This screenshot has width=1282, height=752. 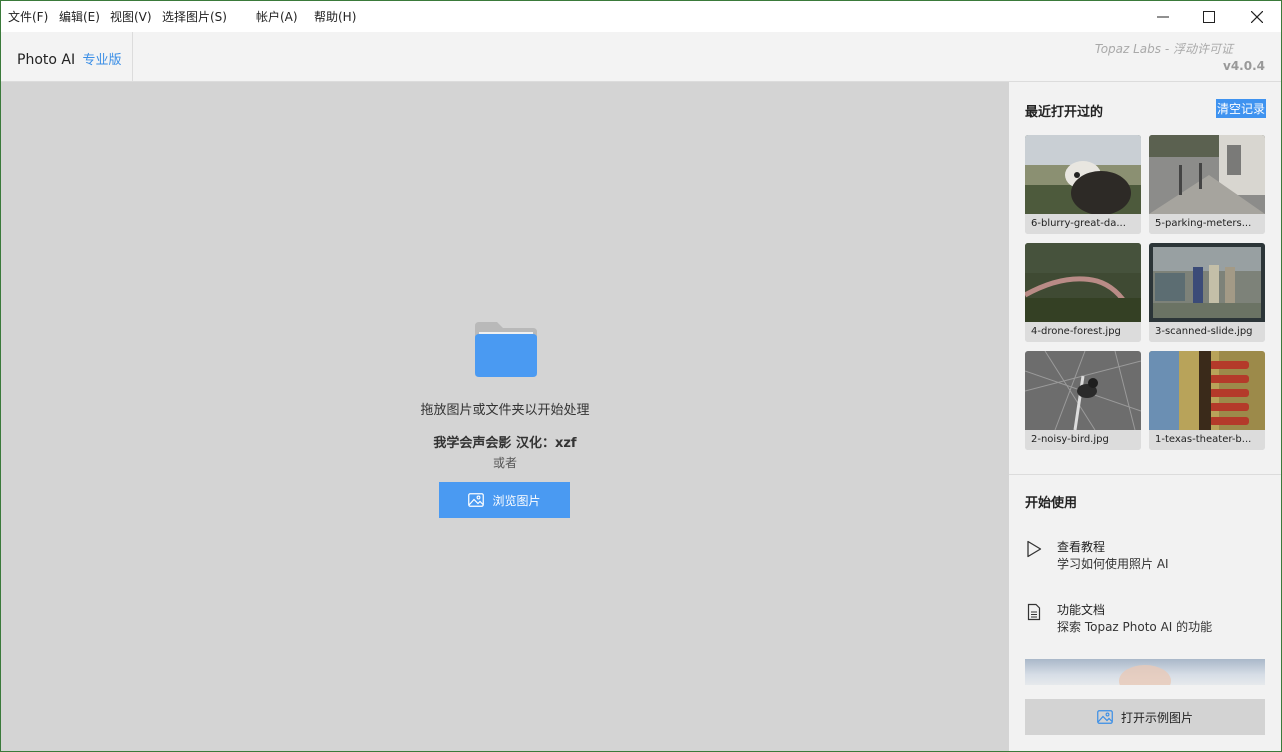 I want to click on minimize-icon, so click(x=1163, y=16).